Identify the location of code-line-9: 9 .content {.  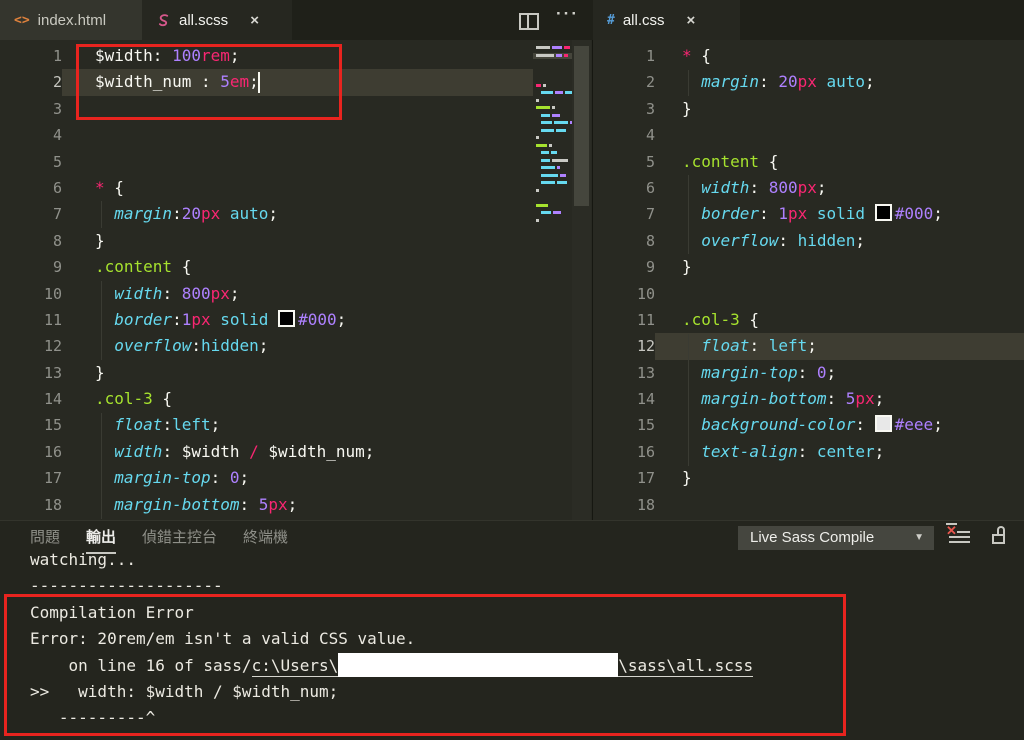
(266, 267).